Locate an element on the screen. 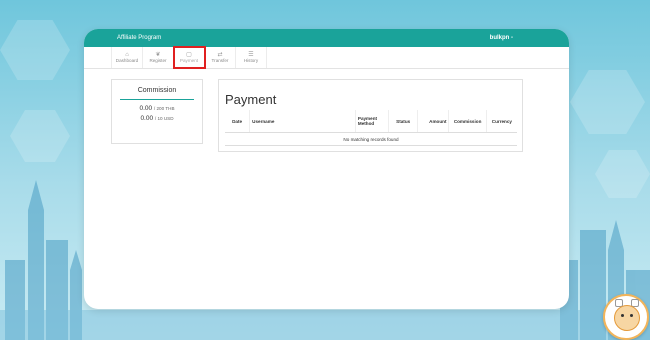 The height and width of the screenshot is (340, 650). tab-label: History is located at coordinates (251, 60).